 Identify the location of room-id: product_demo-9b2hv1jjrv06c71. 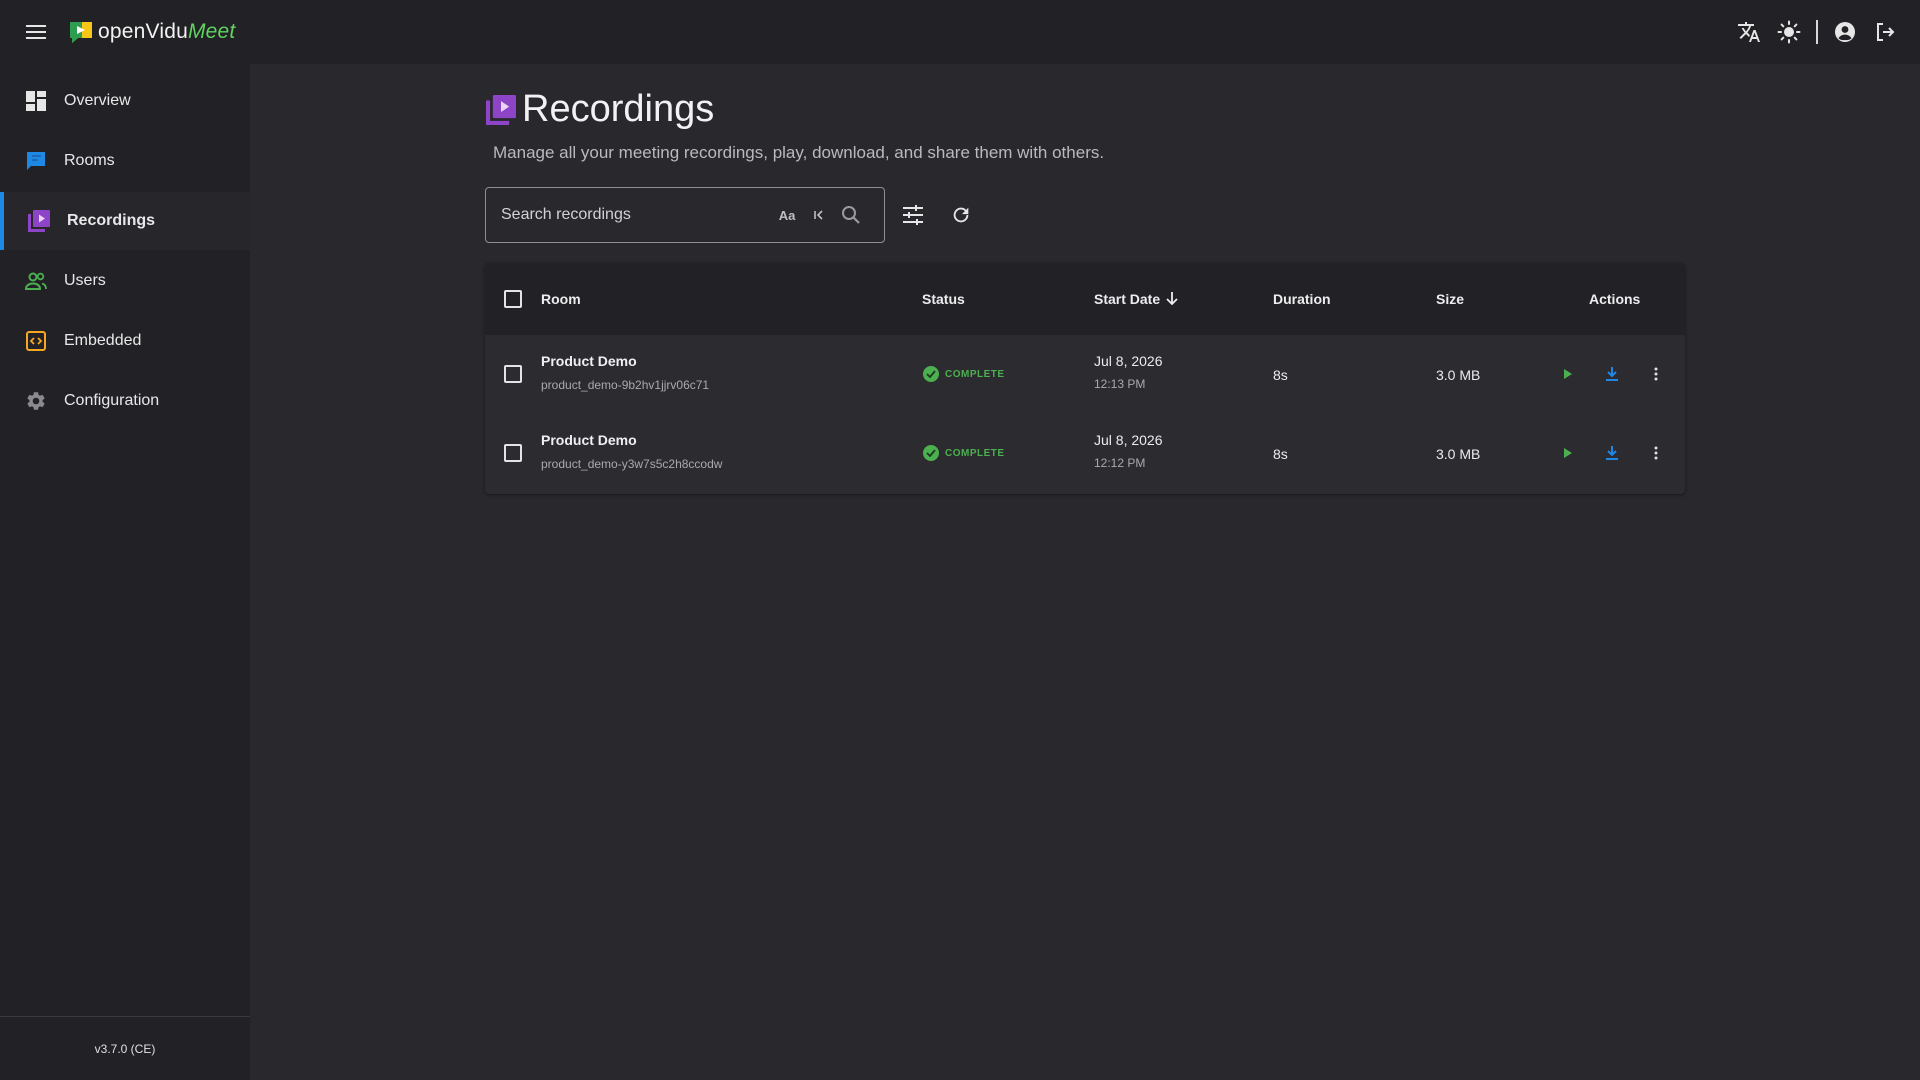
(625, 385).